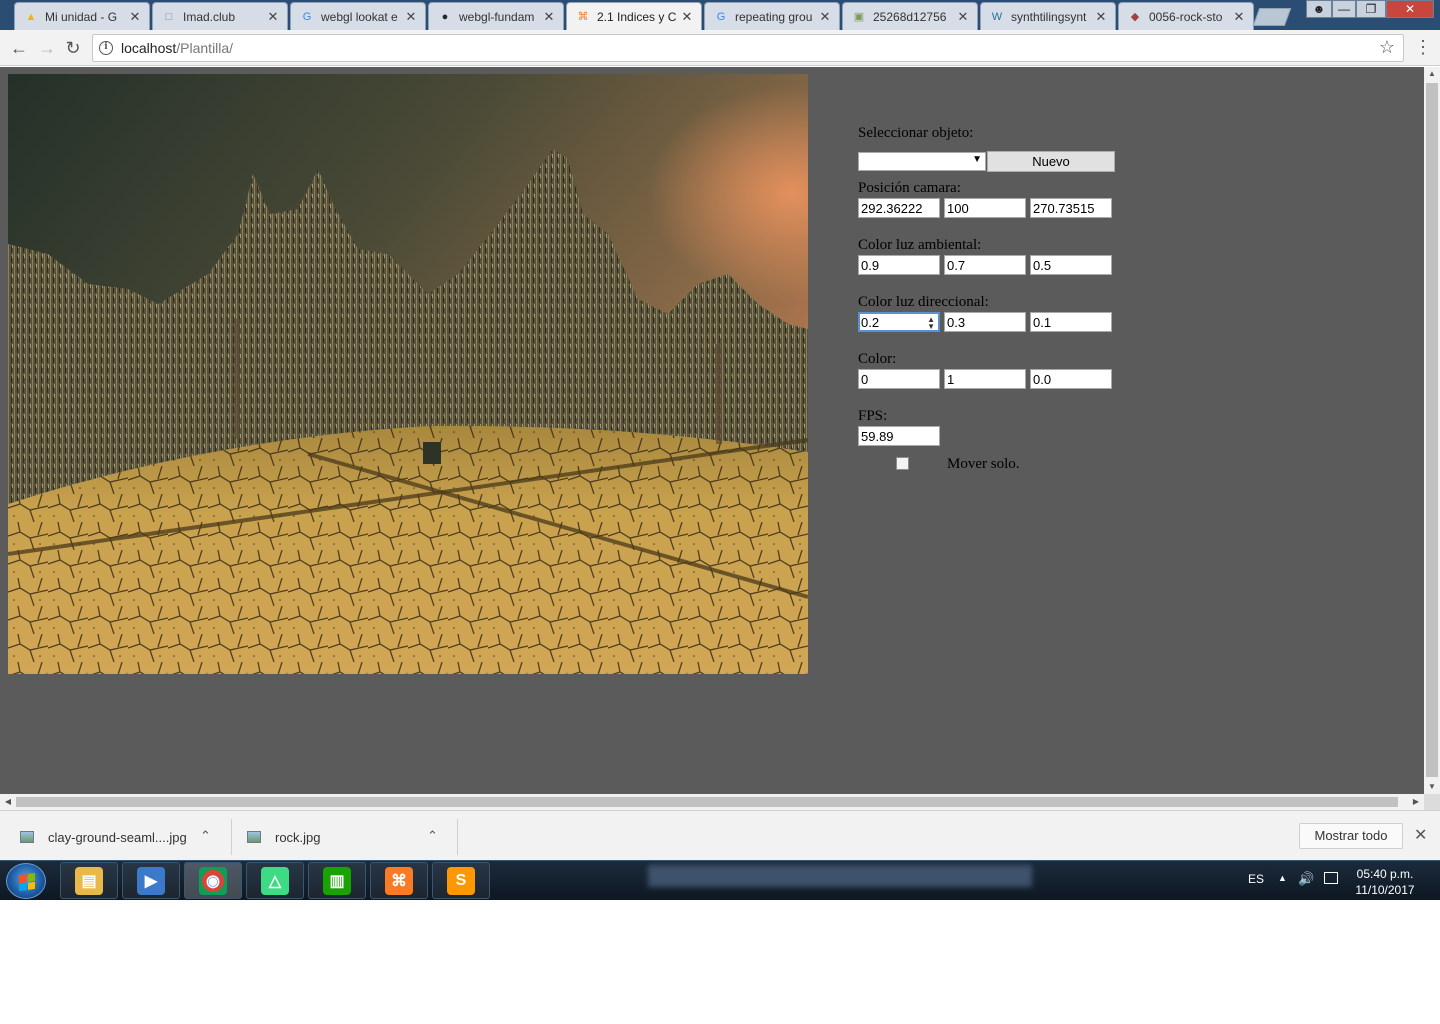 The height and width of the screenshot is (1024, 1440). Describe the element at coordinates (89, 880) in the screenshot. I see `taskbar-file-explorer: ▤` at that location.